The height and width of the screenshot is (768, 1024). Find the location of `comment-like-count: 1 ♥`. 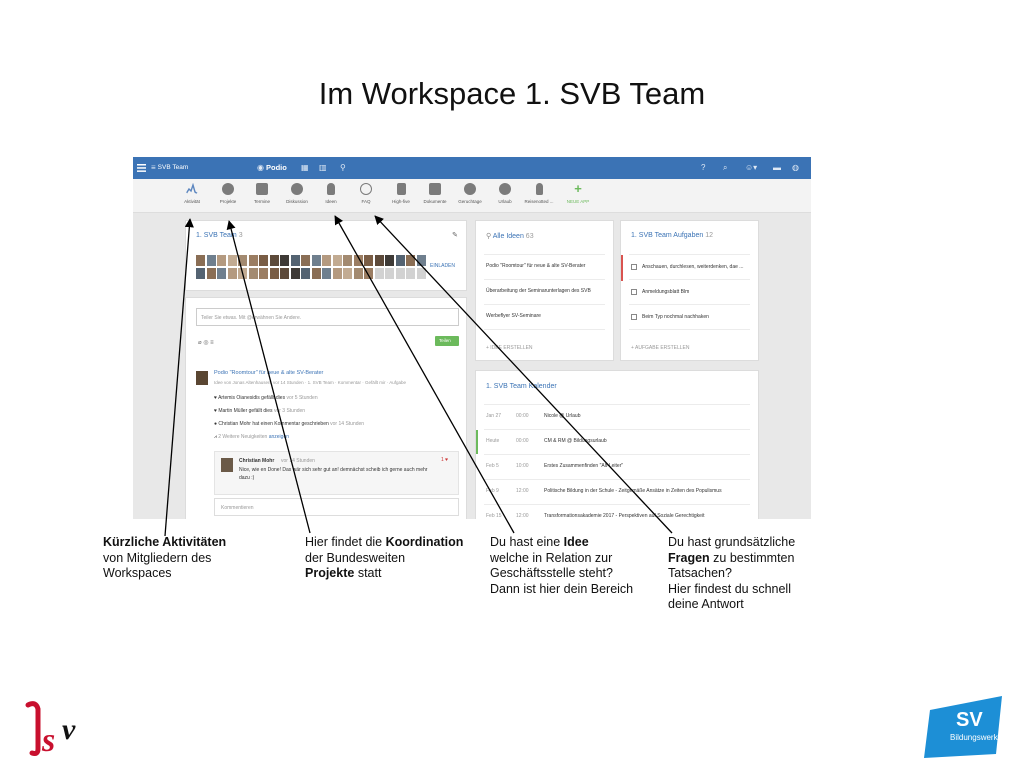

comment-like-count: 1 ♥ is located at coordinates (444, 460).